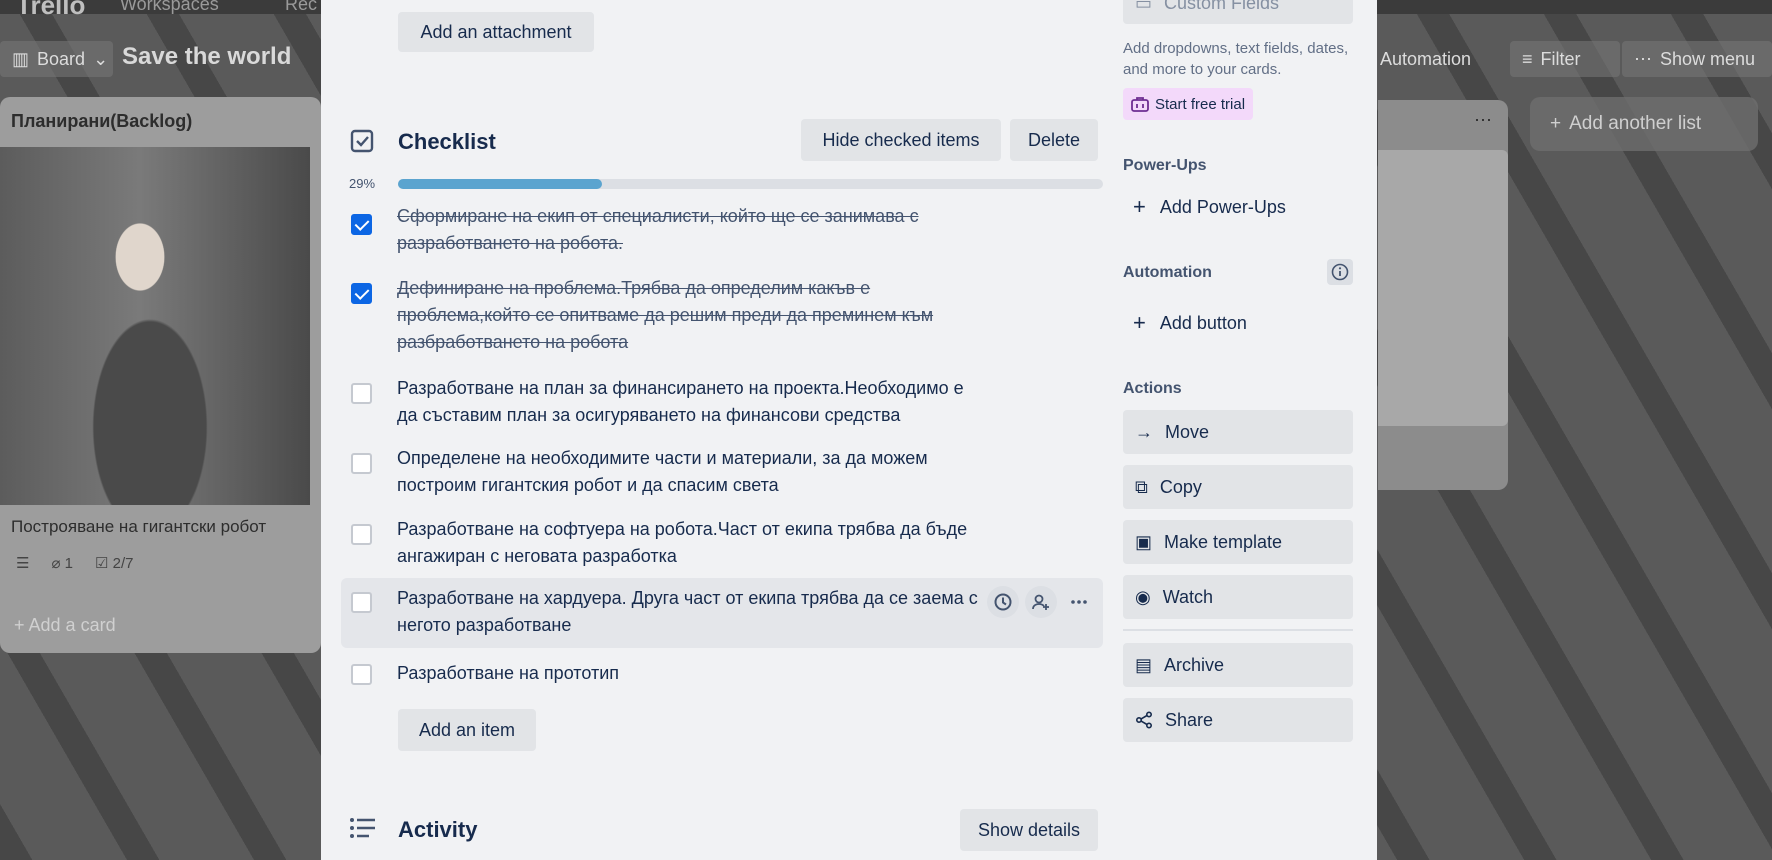  Describe the element at coordinates (1144, 6) in the screenshot. I see `custom-fields-icon: ▭` at that location.